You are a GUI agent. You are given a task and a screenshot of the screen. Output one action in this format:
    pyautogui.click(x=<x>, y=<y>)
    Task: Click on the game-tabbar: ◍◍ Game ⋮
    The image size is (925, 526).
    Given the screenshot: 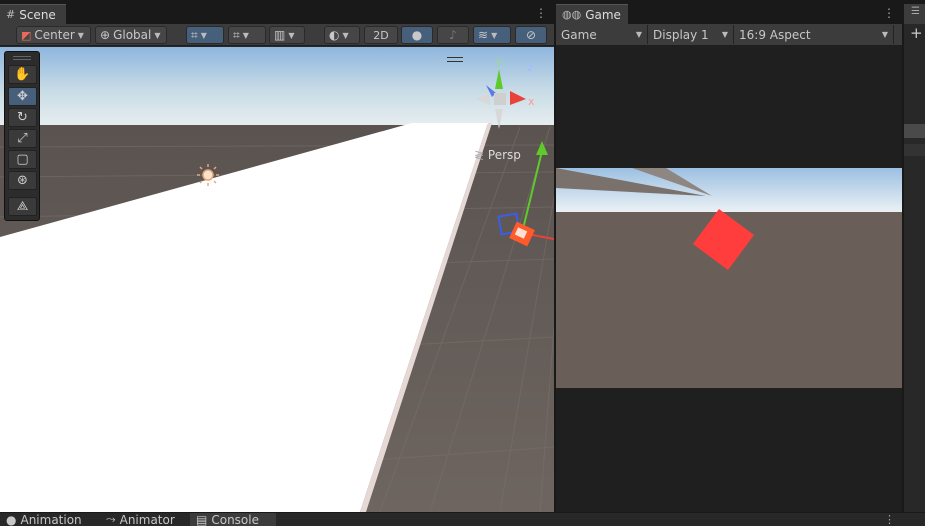 What is the action you would take?
    pyautogui.click(x=729, y=14)
    